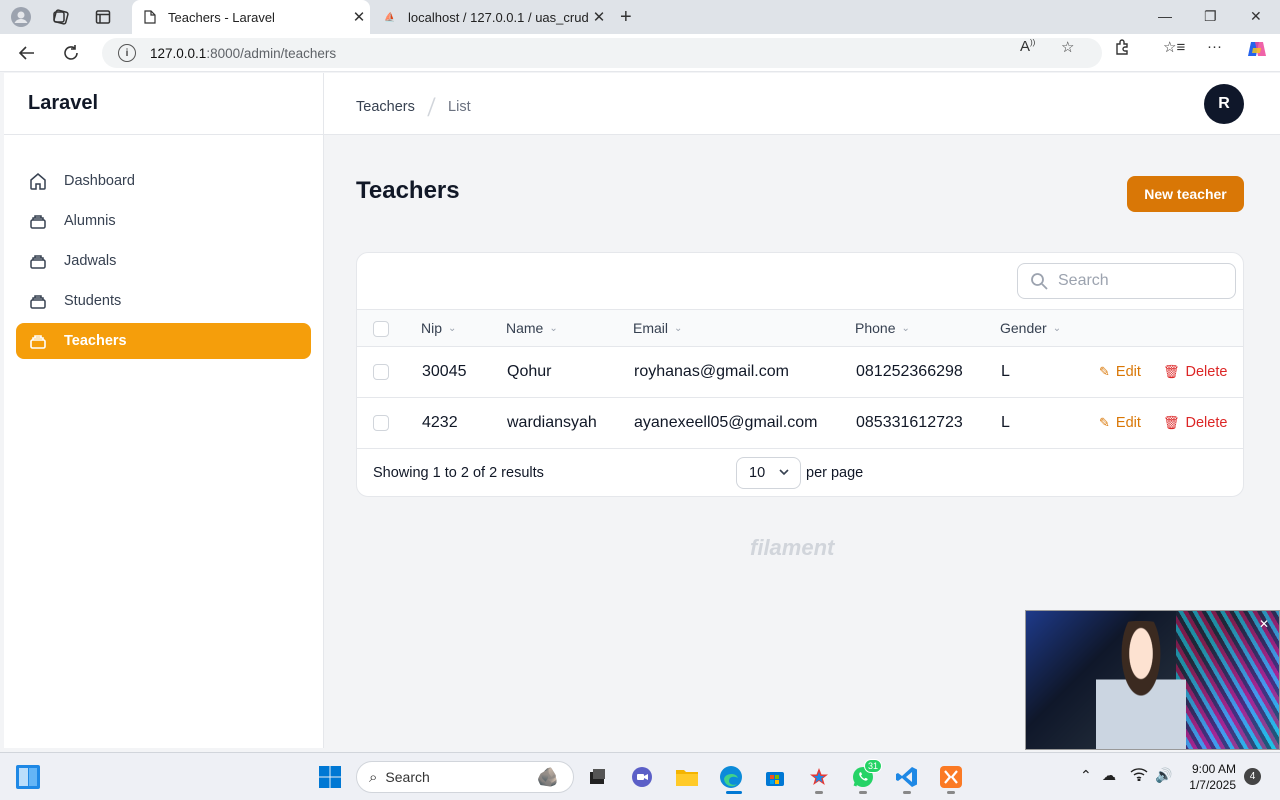 The width and height of the screenshot is (1280, 800). Describe the element at coordinates (802, 104) in the screenshot. I see `topbar: Teachers | List R` at that location.